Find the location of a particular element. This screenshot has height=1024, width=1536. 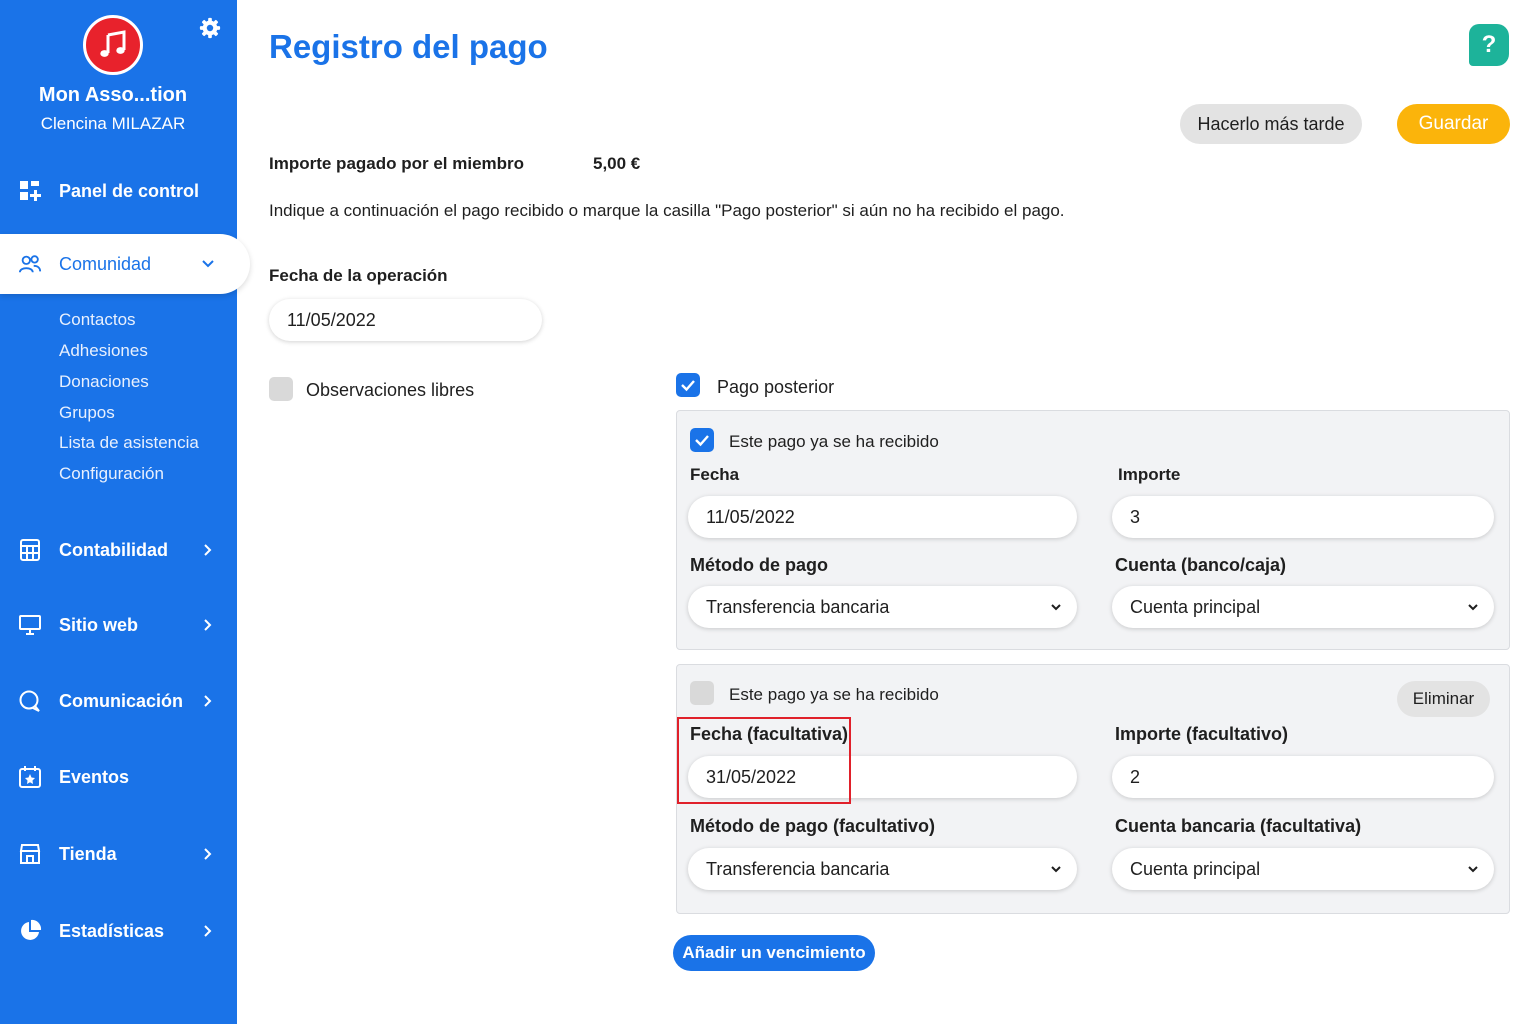

nav-dashboard: Panel de control is located at coordinates (118, 191).